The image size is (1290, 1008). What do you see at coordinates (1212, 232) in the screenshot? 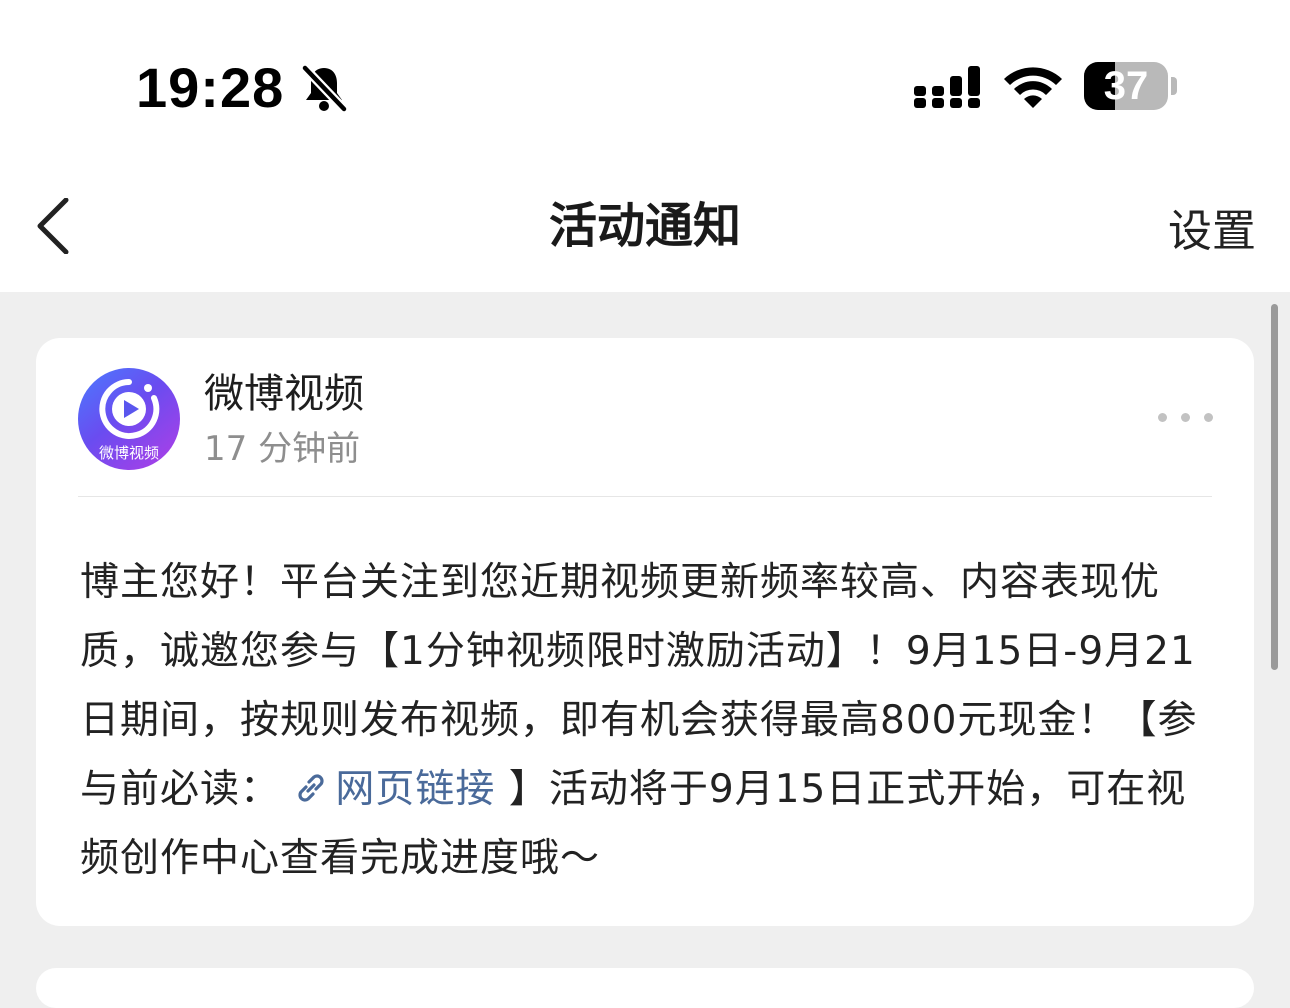
I see `settings-button: 设置` at bounding box center [1212, 232].